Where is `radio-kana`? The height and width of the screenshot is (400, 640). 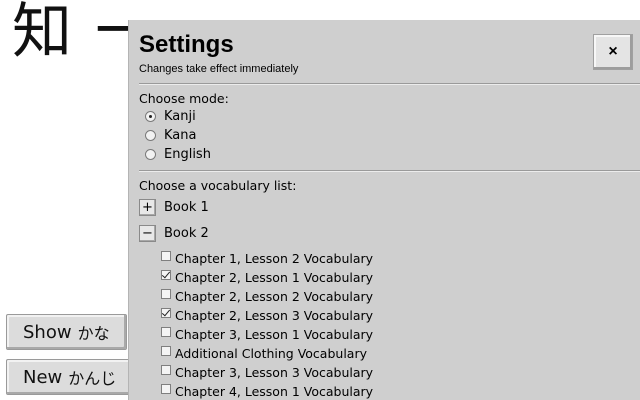 radio-kana is located at coordinates (150, 135).